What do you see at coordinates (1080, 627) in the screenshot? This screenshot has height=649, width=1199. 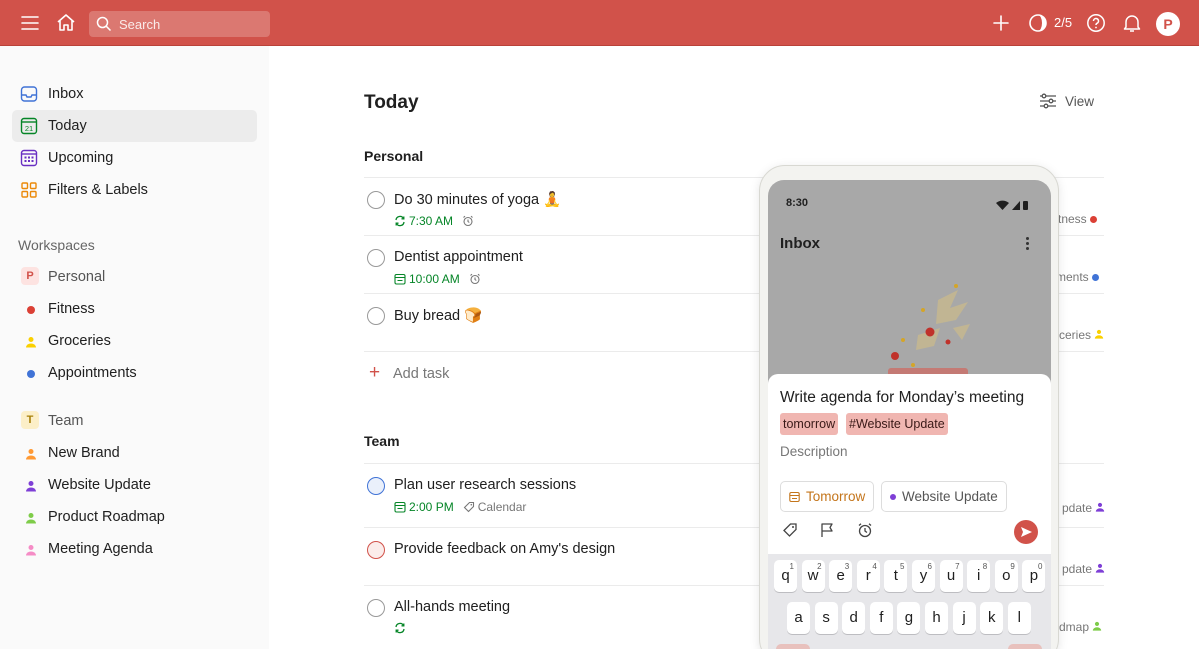 I see `task-project-label: dmap` at bounding box center [1080, 627].